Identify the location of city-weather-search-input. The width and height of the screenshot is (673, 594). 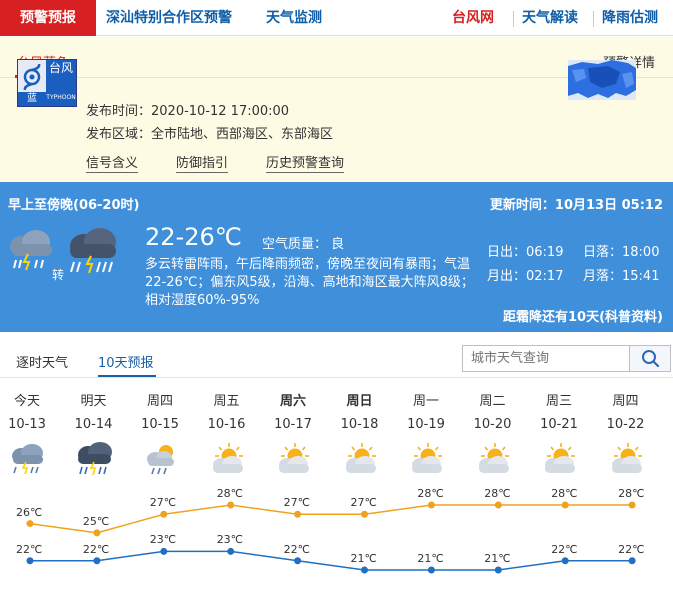
(545, 358).